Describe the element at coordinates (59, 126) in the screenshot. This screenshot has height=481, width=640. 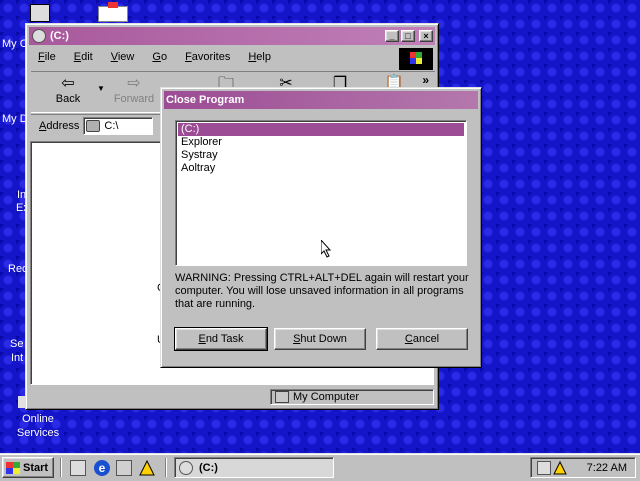
I see `address-label: Address` at that location.